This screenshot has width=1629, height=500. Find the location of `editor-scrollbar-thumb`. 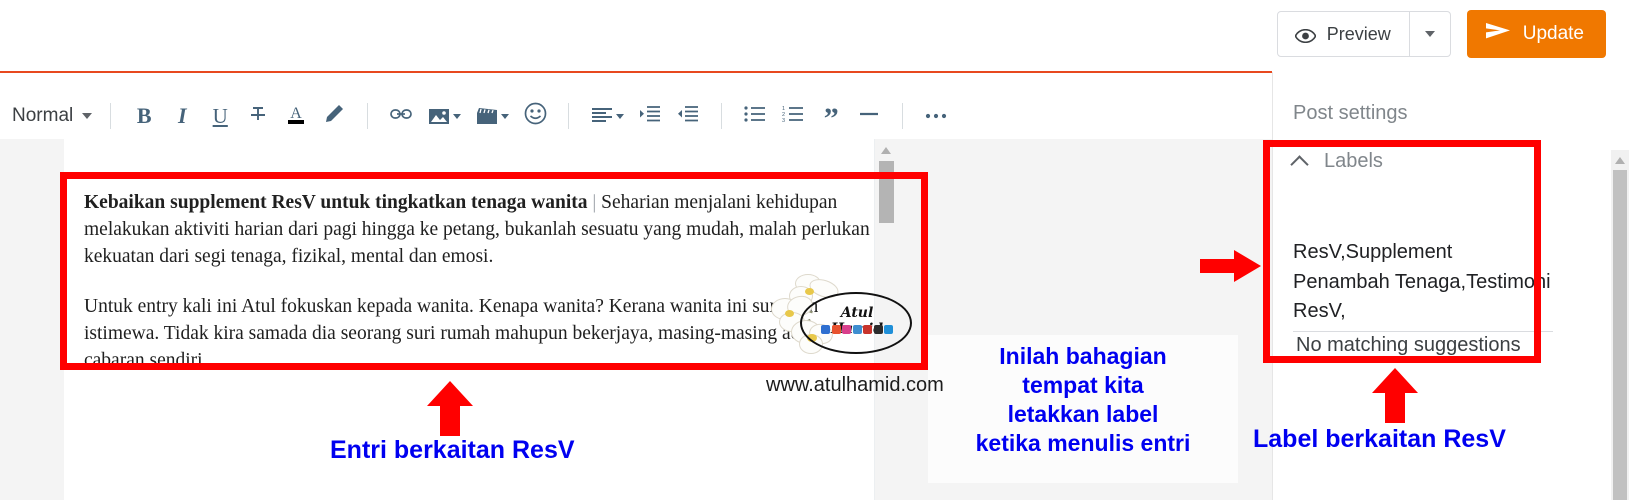

editor-scrollbar-thumb is located at coordinates (886, 192).